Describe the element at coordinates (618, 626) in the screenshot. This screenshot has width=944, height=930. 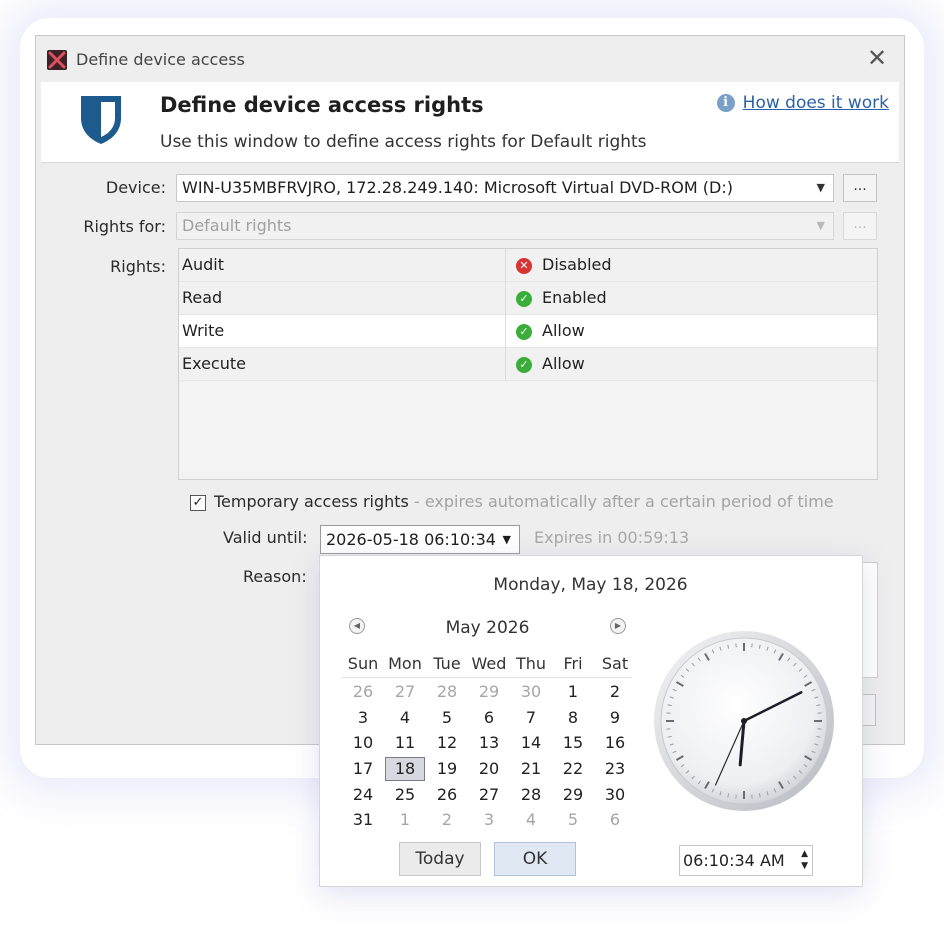
I see `next-month-button: ▶` at that location.